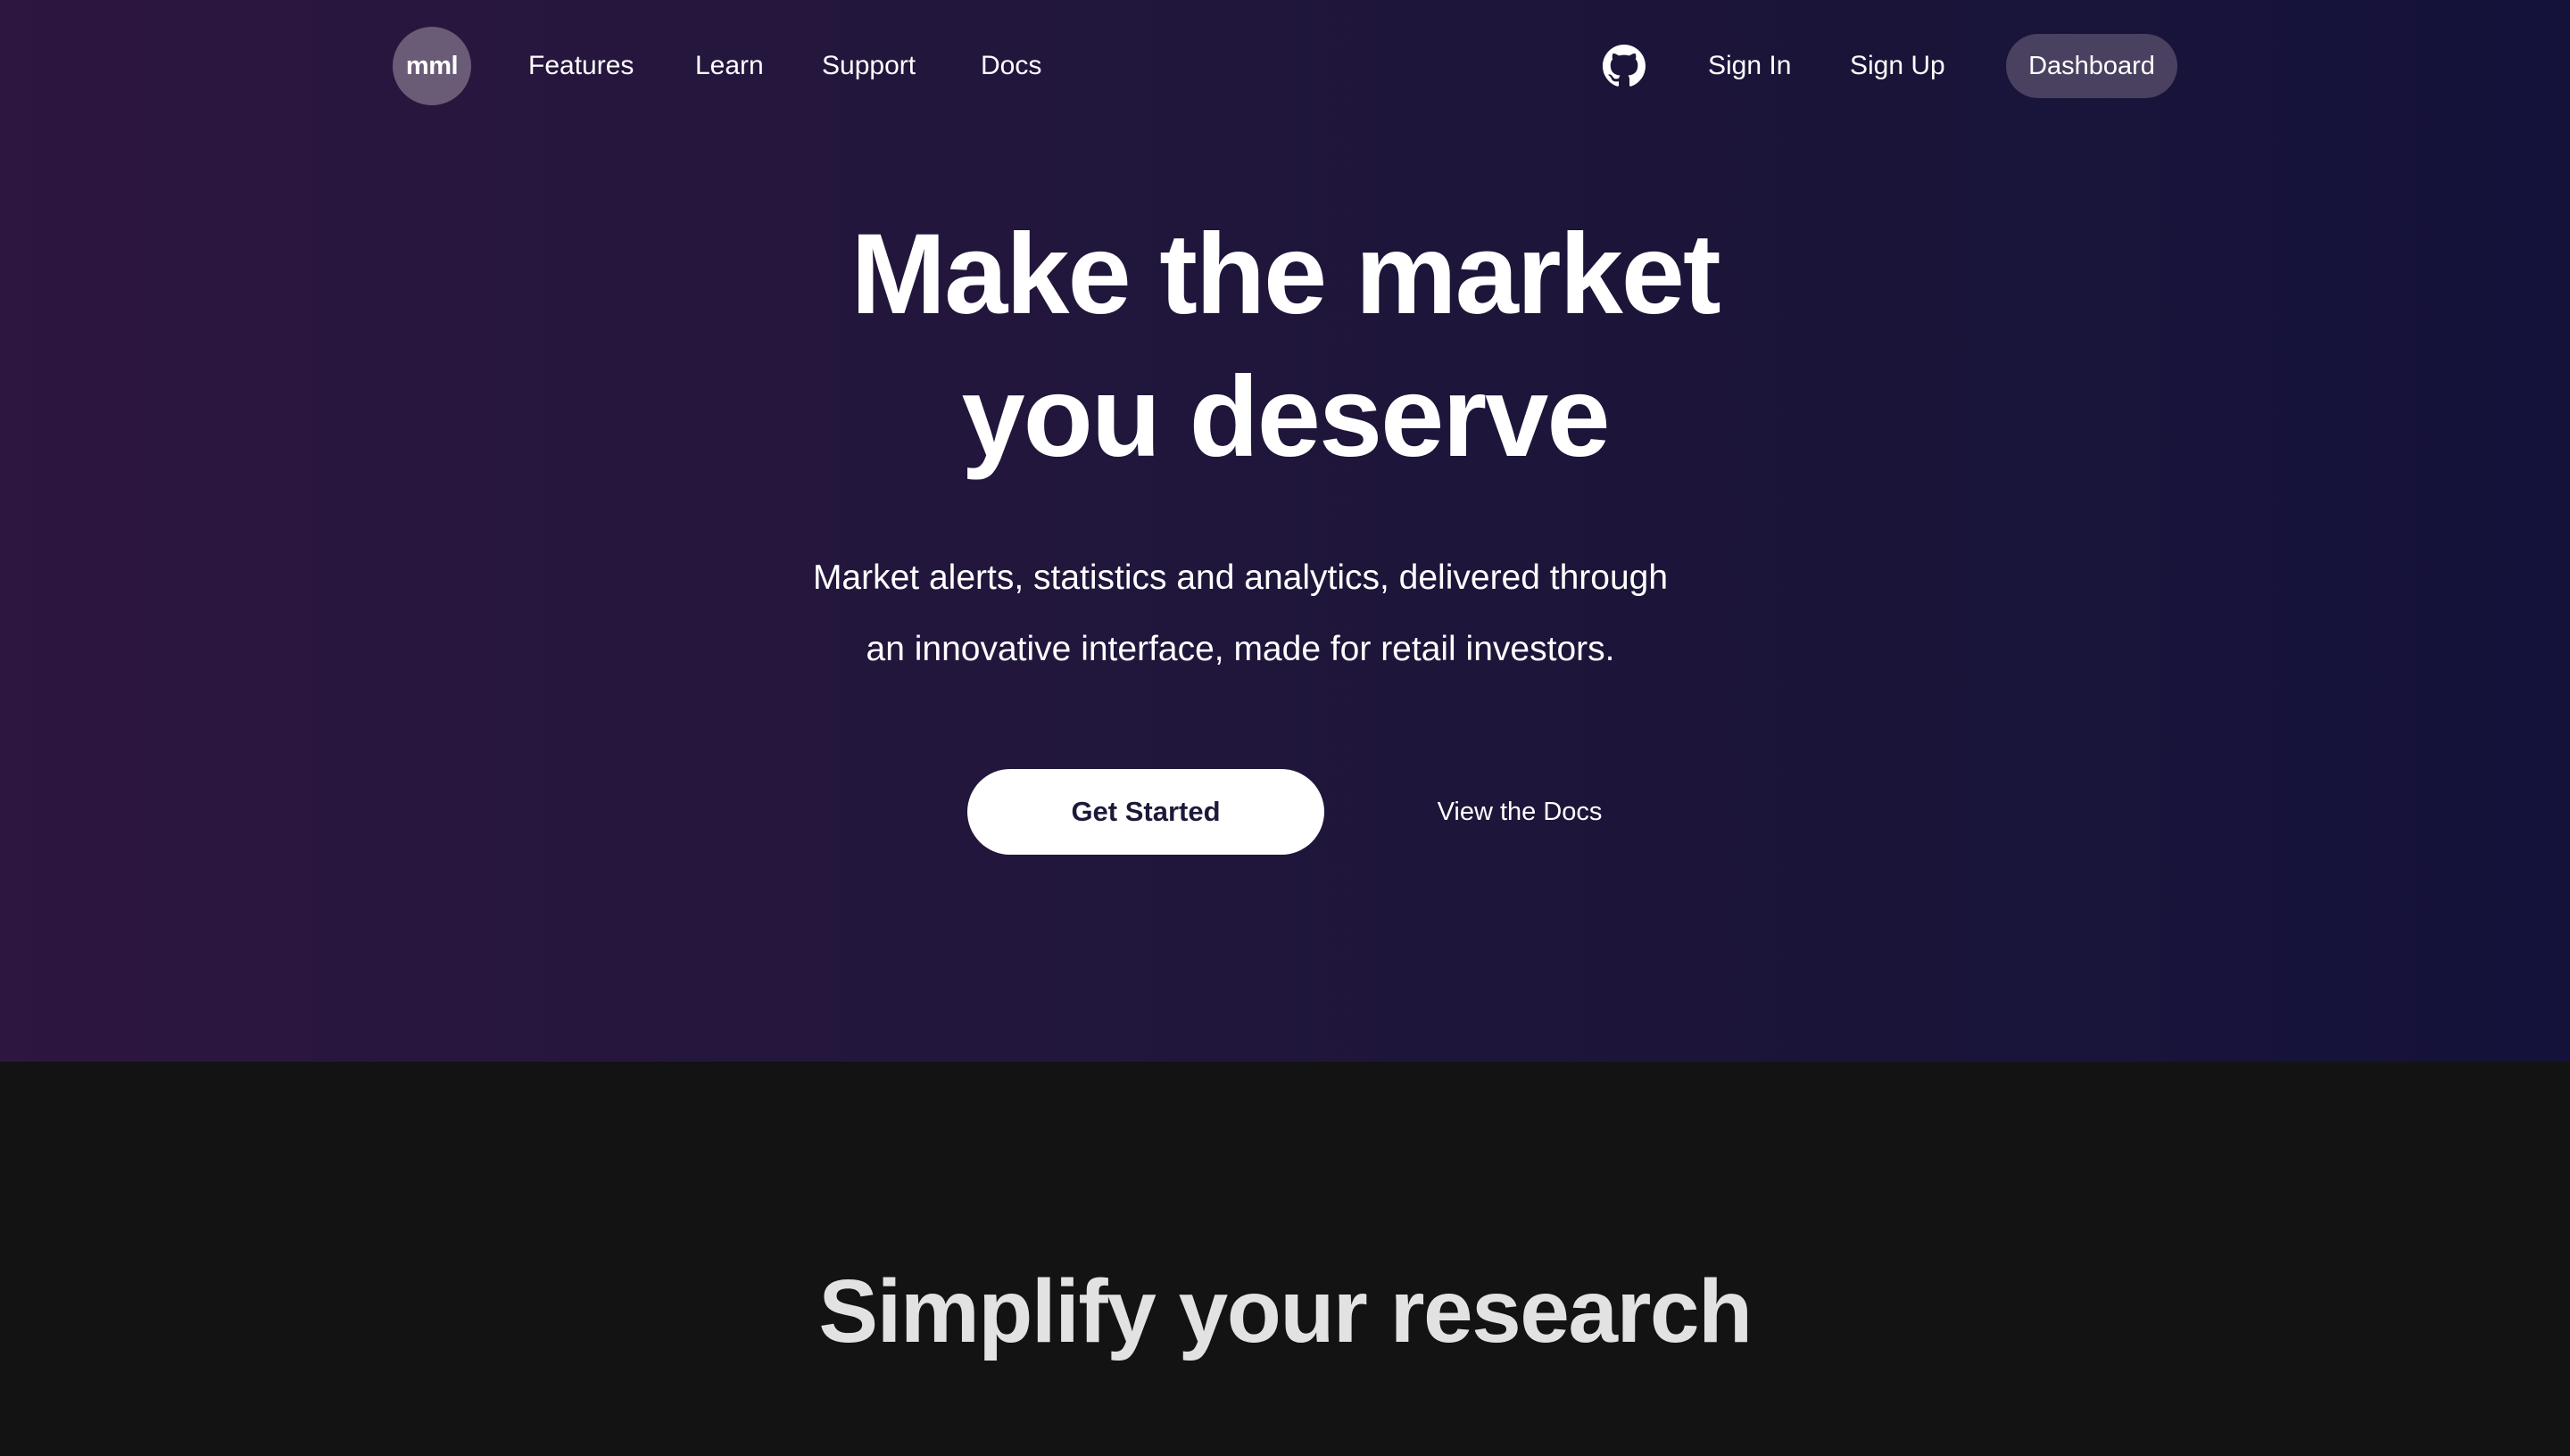 This screenshot has height=1456, width=2570. Describe the element at coordinates (1519, 812) in the screenshot. I see `view-docs-link: View the Docs` at that location.